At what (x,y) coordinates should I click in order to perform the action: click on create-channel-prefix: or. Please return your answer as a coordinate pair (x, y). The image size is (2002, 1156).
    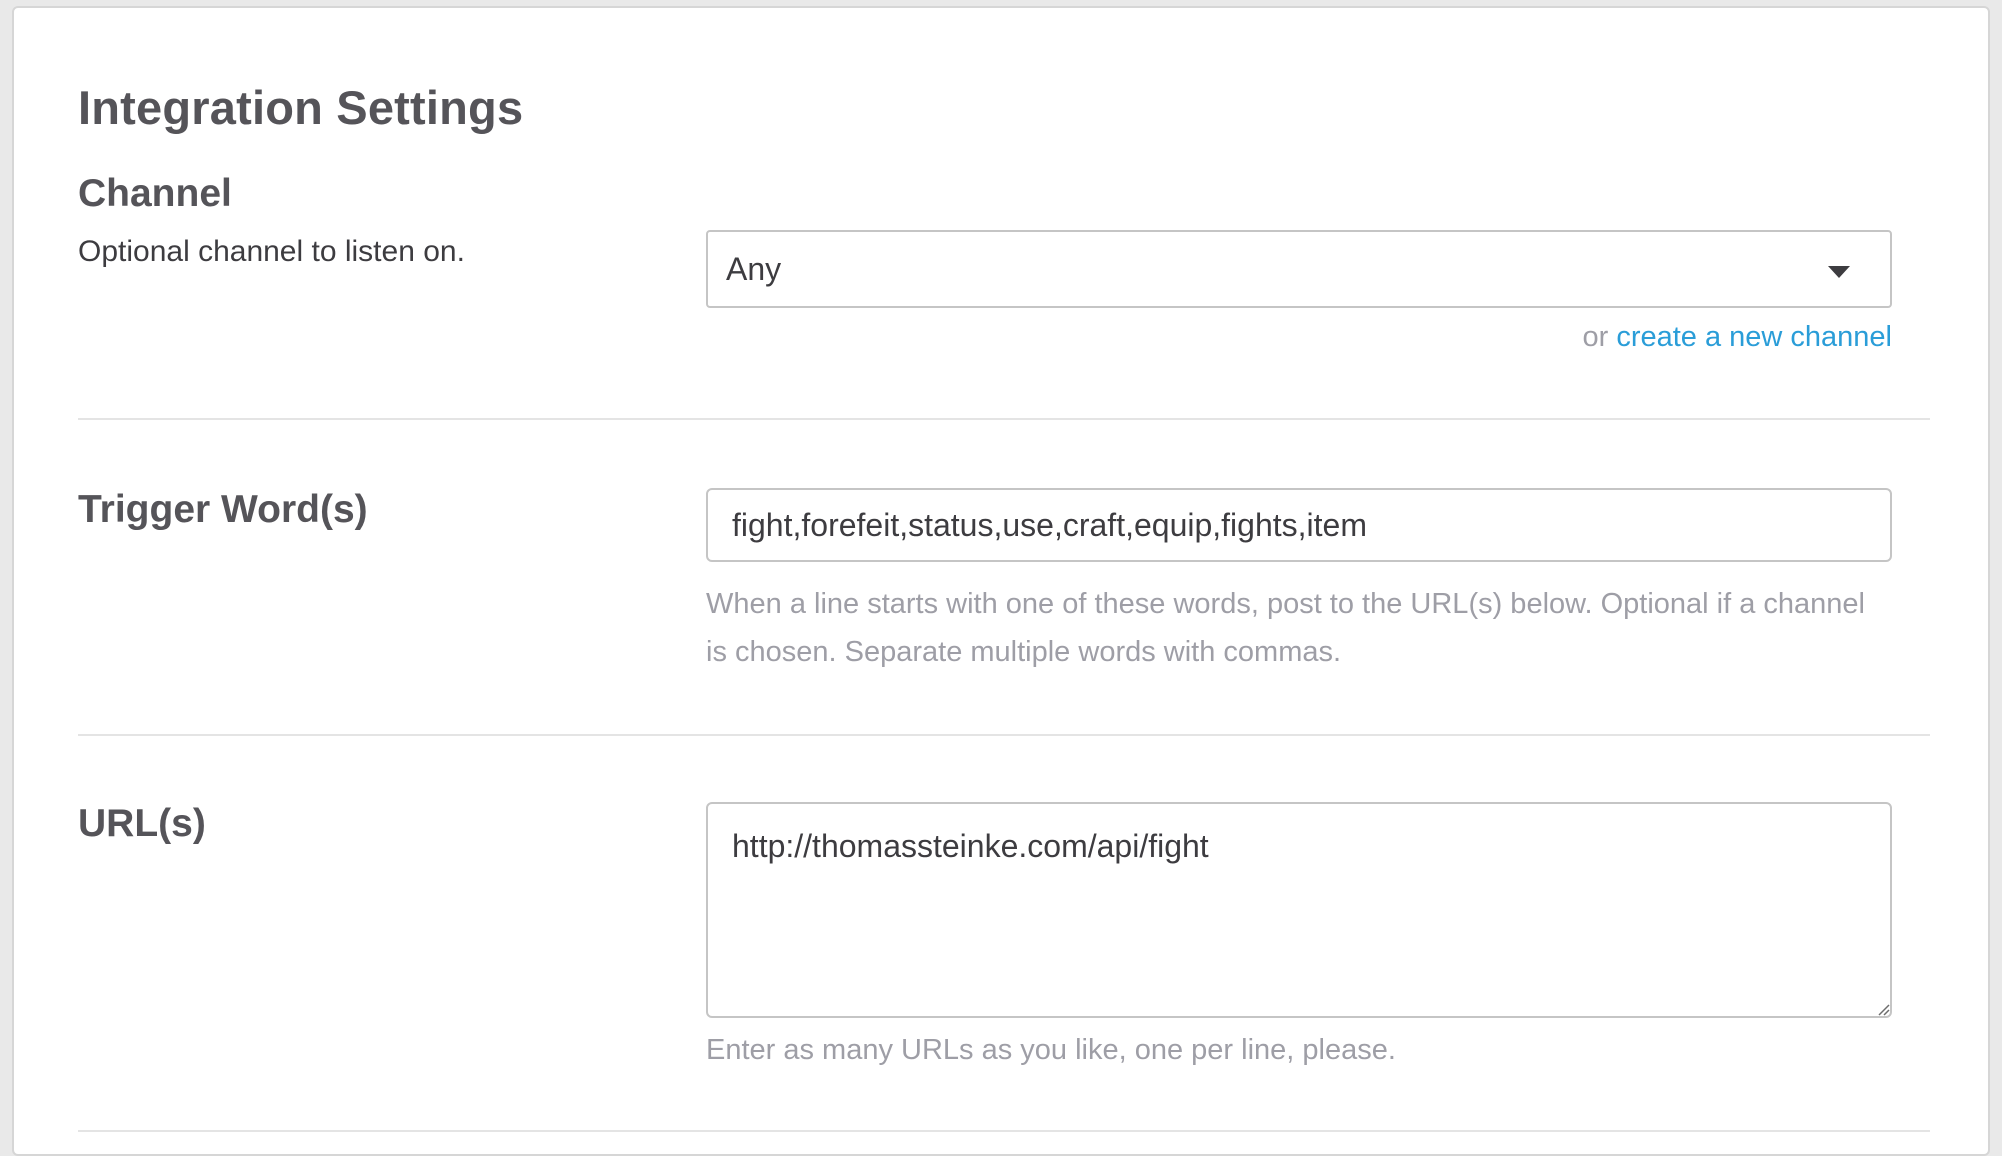
    Looking at the image, I should click on (1595, 337).